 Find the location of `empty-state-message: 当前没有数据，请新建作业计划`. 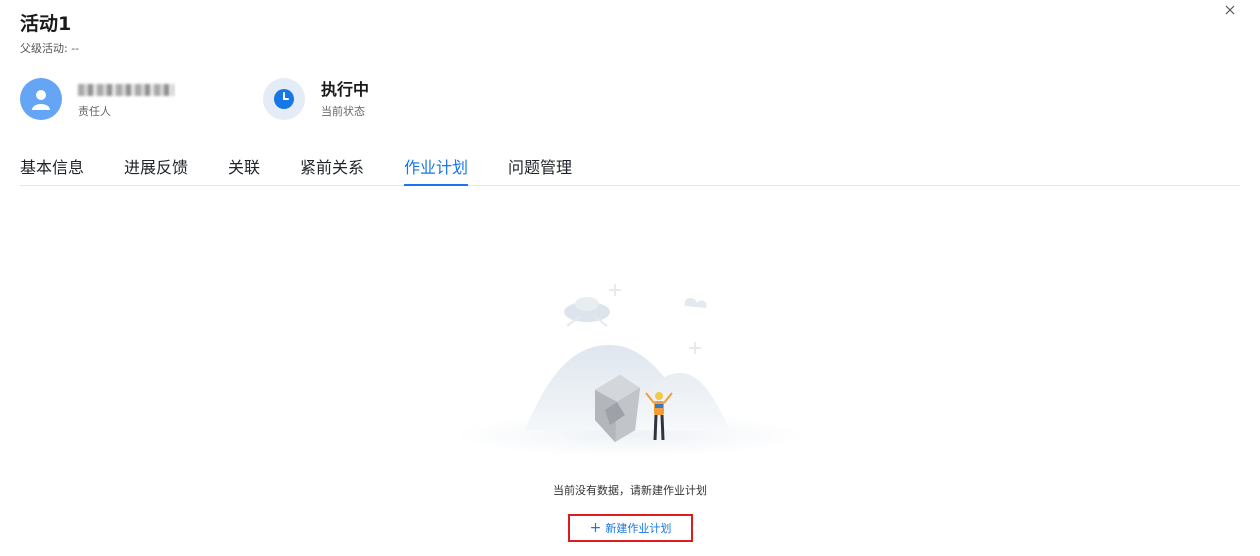

empty-state-message: 当前没有数据，请新建作业计划 is located at coordinates (630, 490).